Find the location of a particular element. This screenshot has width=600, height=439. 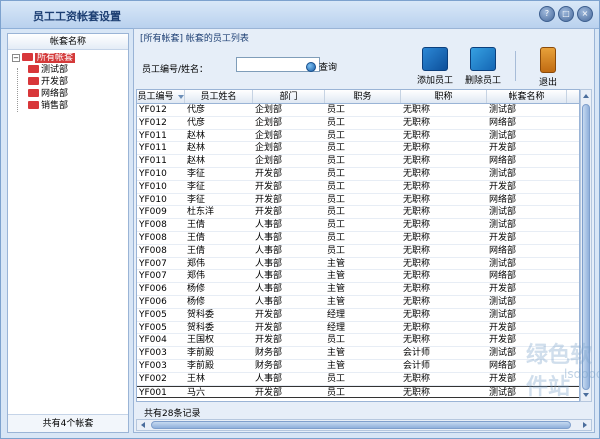

watermark-url: lsdooo.com is located at coordinates (582, 374).